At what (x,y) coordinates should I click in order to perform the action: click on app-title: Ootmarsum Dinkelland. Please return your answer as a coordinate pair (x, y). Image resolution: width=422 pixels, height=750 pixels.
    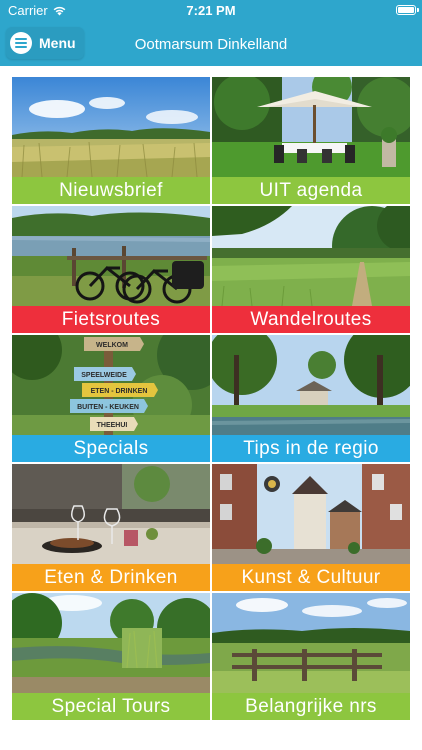
    Looking at the image, I should click on (211, 44).